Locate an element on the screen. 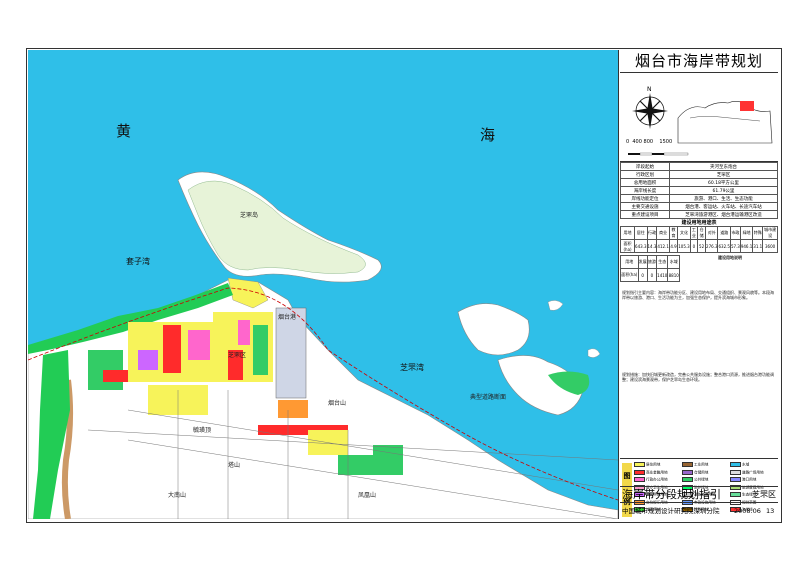 The width and height of the screenshot is (800, 565). info-row: 岸线功能定位 旅游、港口、生活、生态功能 is located at coordinates (699, 198).